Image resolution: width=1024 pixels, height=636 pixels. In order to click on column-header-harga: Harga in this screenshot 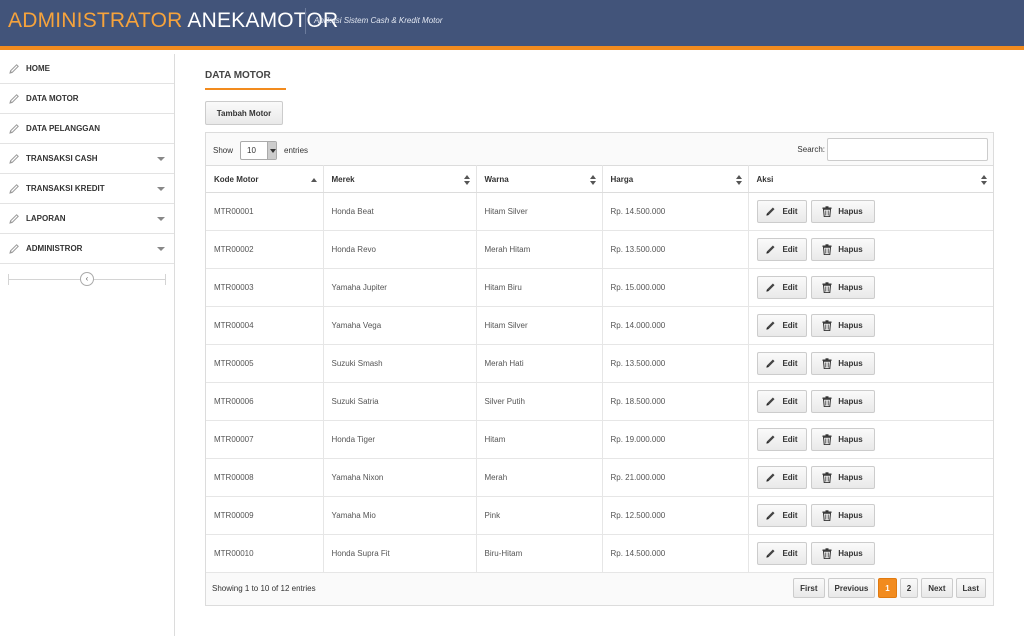, I will do `click(675, 179)`.